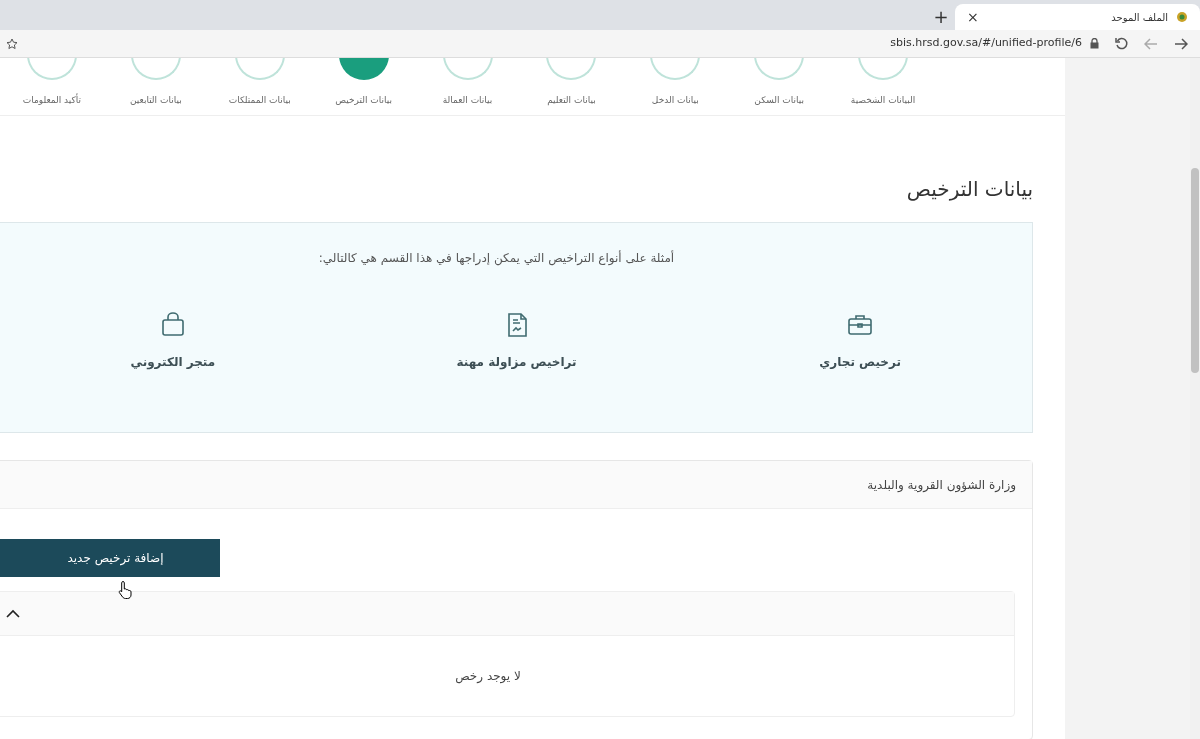 This screenshot has height=739, width=1200. What do you see at coordinates (675, 101) in the screenshot?
I see `step-label: بيانات الدخل` at bounding box center [675, 101].